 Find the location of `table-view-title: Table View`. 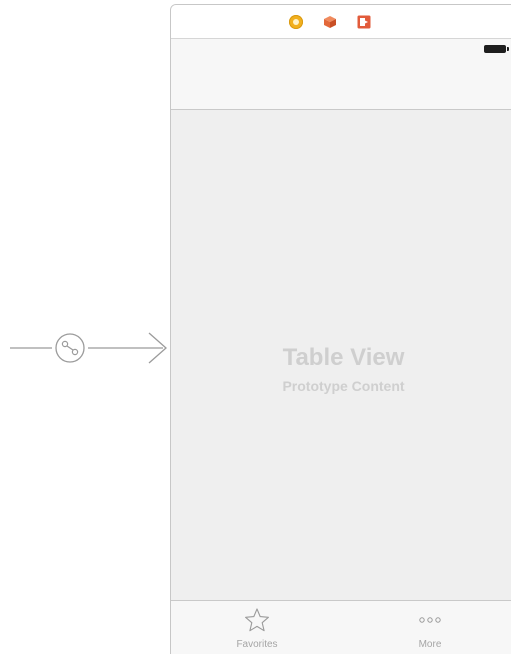

table-view-title: Table View is located at coordinates (343, 357).